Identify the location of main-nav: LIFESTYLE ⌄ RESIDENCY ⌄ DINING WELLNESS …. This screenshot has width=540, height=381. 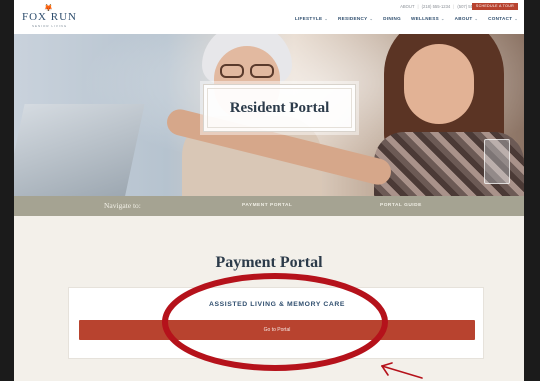
(406, 18).